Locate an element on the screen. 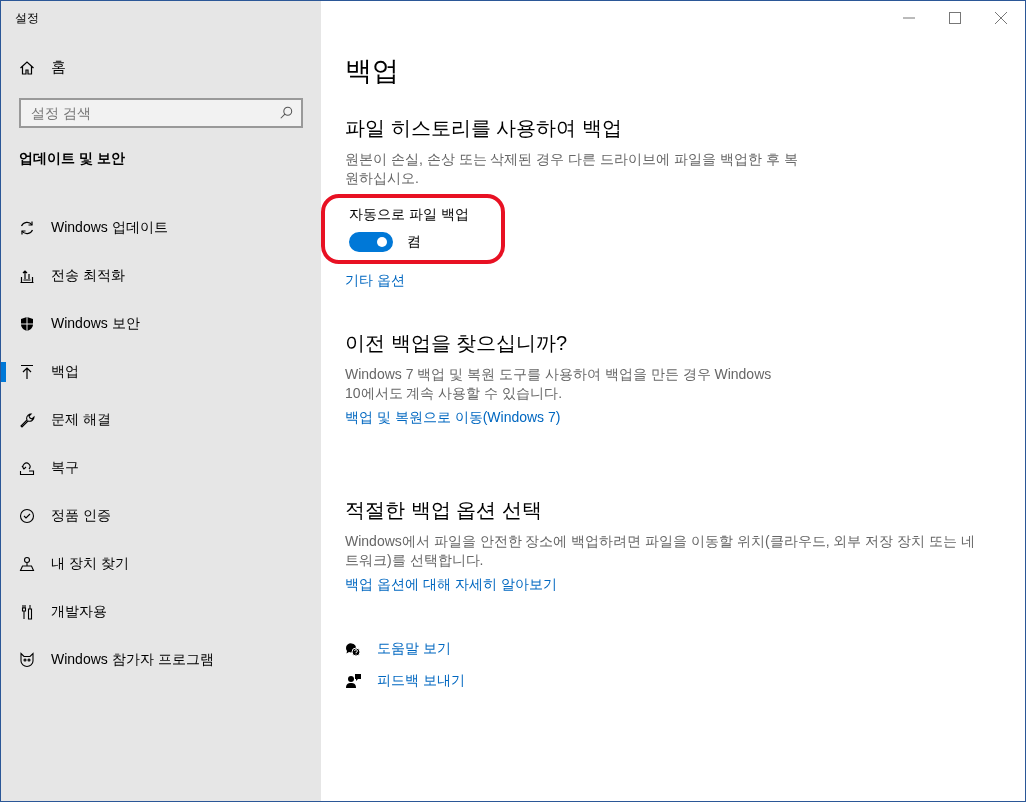 This screenshot has width=1026, height=802. section-heading: 이전 백업을 찾으십니까? is located at coordinates (457, 343).